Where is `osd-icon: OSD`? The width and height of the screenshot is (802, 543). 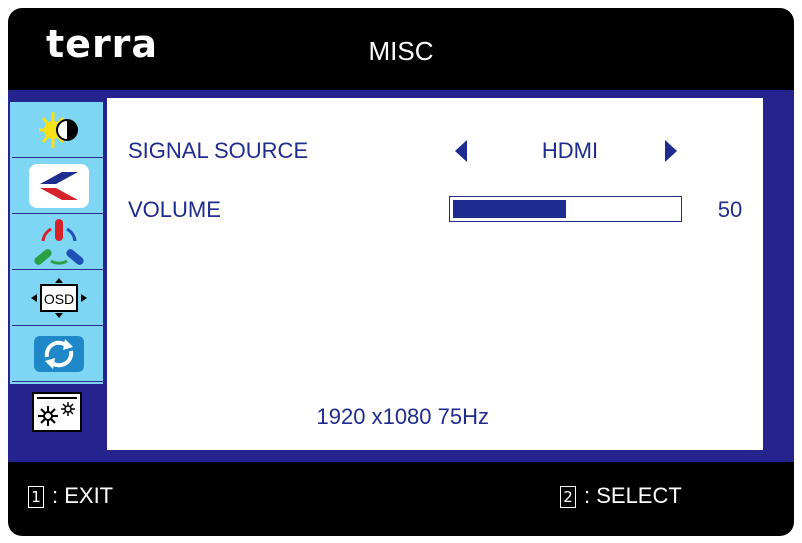
osd-icon: OSD is located at coordinates (58, 297).